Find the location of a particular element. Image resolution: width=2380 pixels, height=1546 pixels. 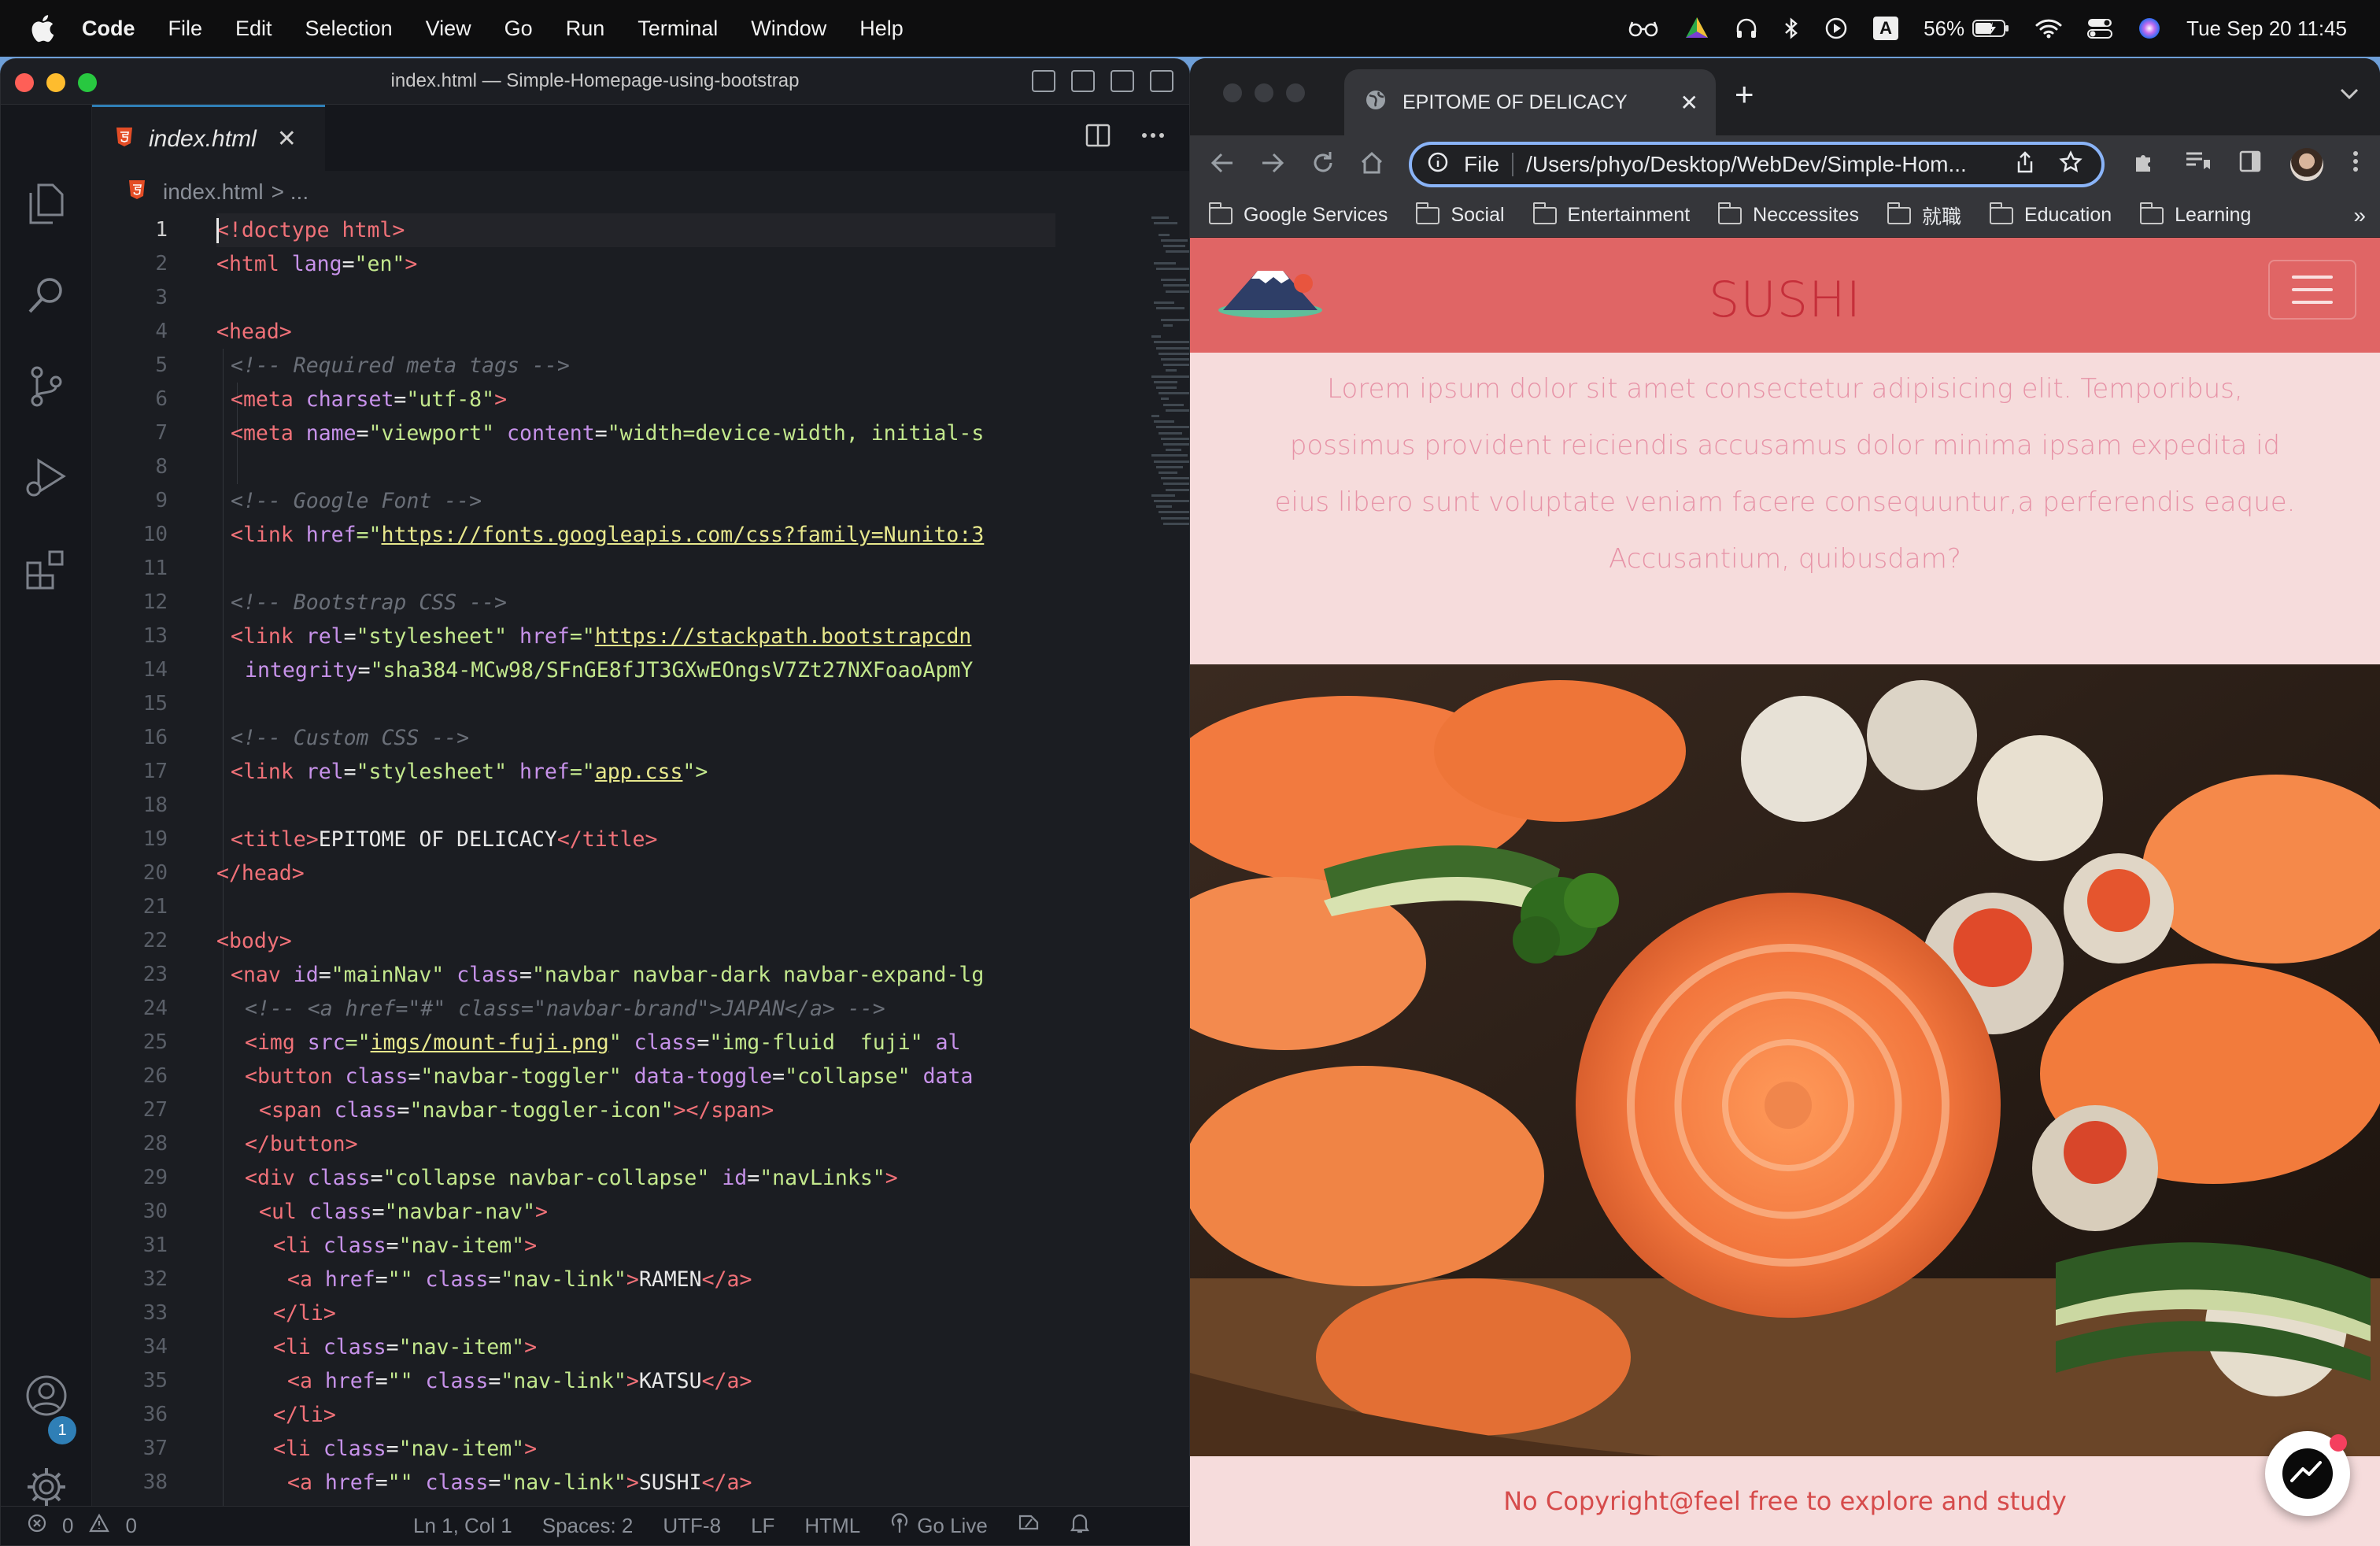

breadcrumb-file: index.html is located at coordinates (213, 192).